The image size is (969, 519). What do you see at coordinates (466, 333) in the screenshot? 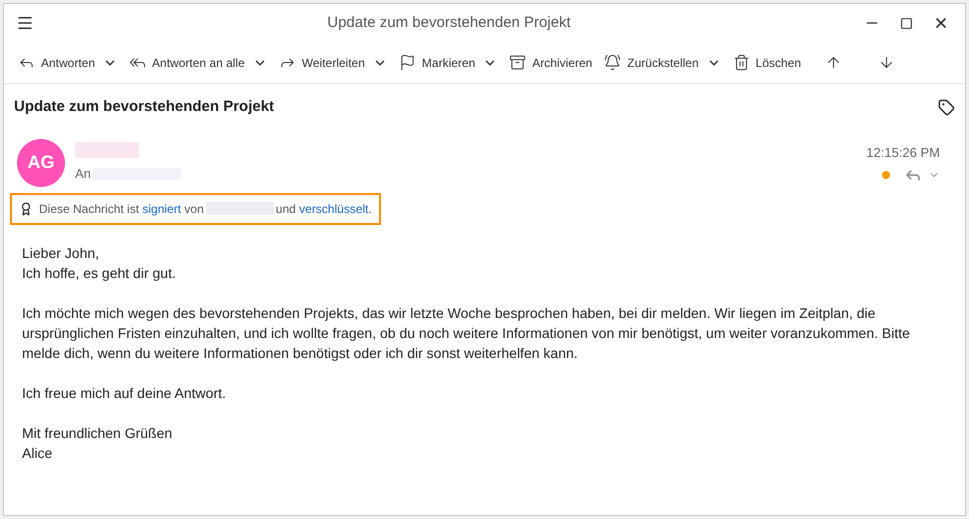
I see `body-paragraph: Ich möchte mich wegen des bevorstehenden Projekts, das wir letzte Woche besprochen haben, bei dir melden. Wir liegen im Zeitplan, die ursprünglichen Fristen einzuhalten, und ich wollte fragen, ob du noch weitere Informationen von mir benötigst, um weiter voranzukommen. Bitte melde dich, wenn du weitere Informationen benötigst oder ich dir sonst weiterhelfen kann.` at bounding box center [466, 333].